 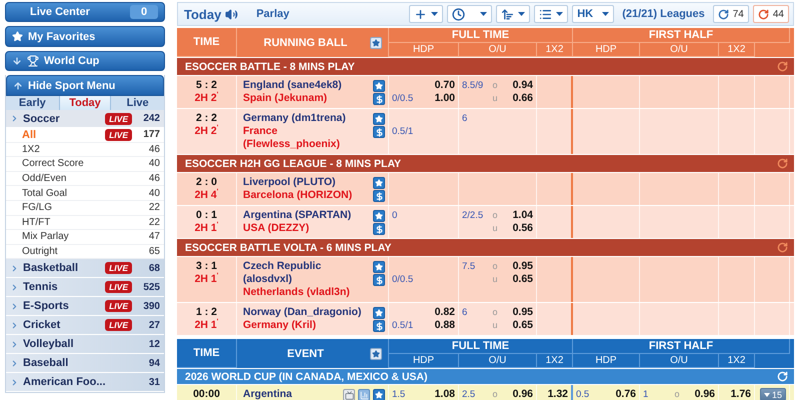 What do you see at coordinates (85, 252) in the screenshot?
I see `market-item: Outright 65` at bounding box center [85, 252].